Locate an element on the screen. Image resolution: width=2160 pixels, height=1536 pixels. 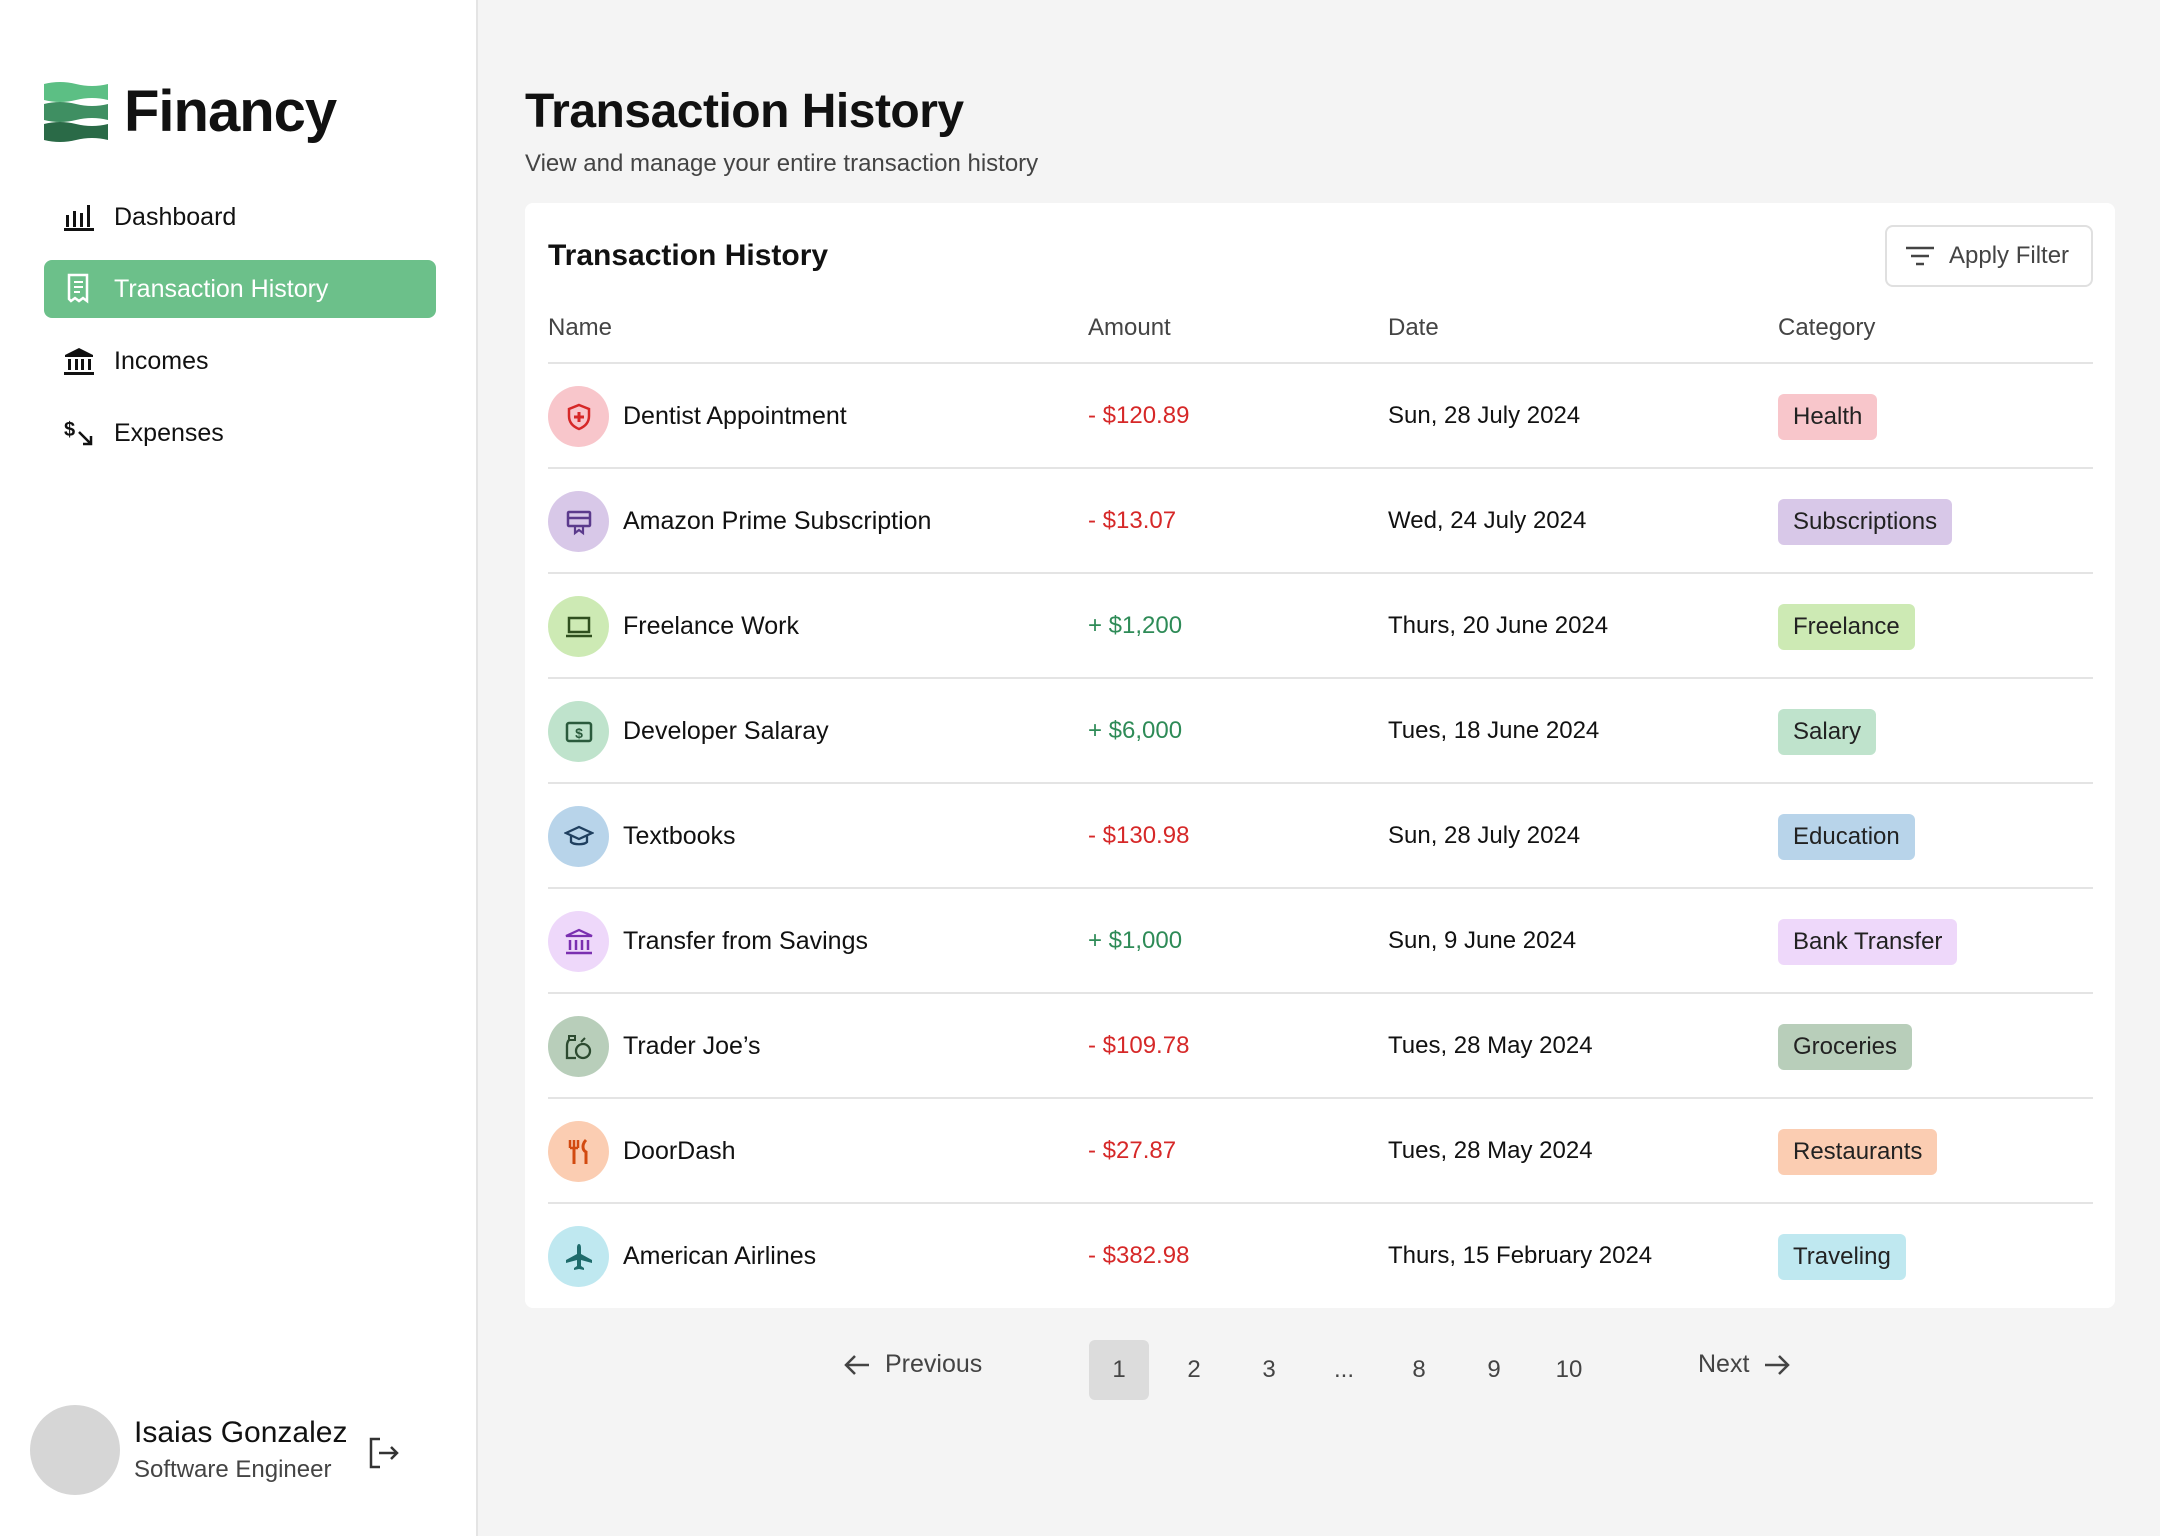
category-badge: Groceries is located at coordinates (1845, 1047).